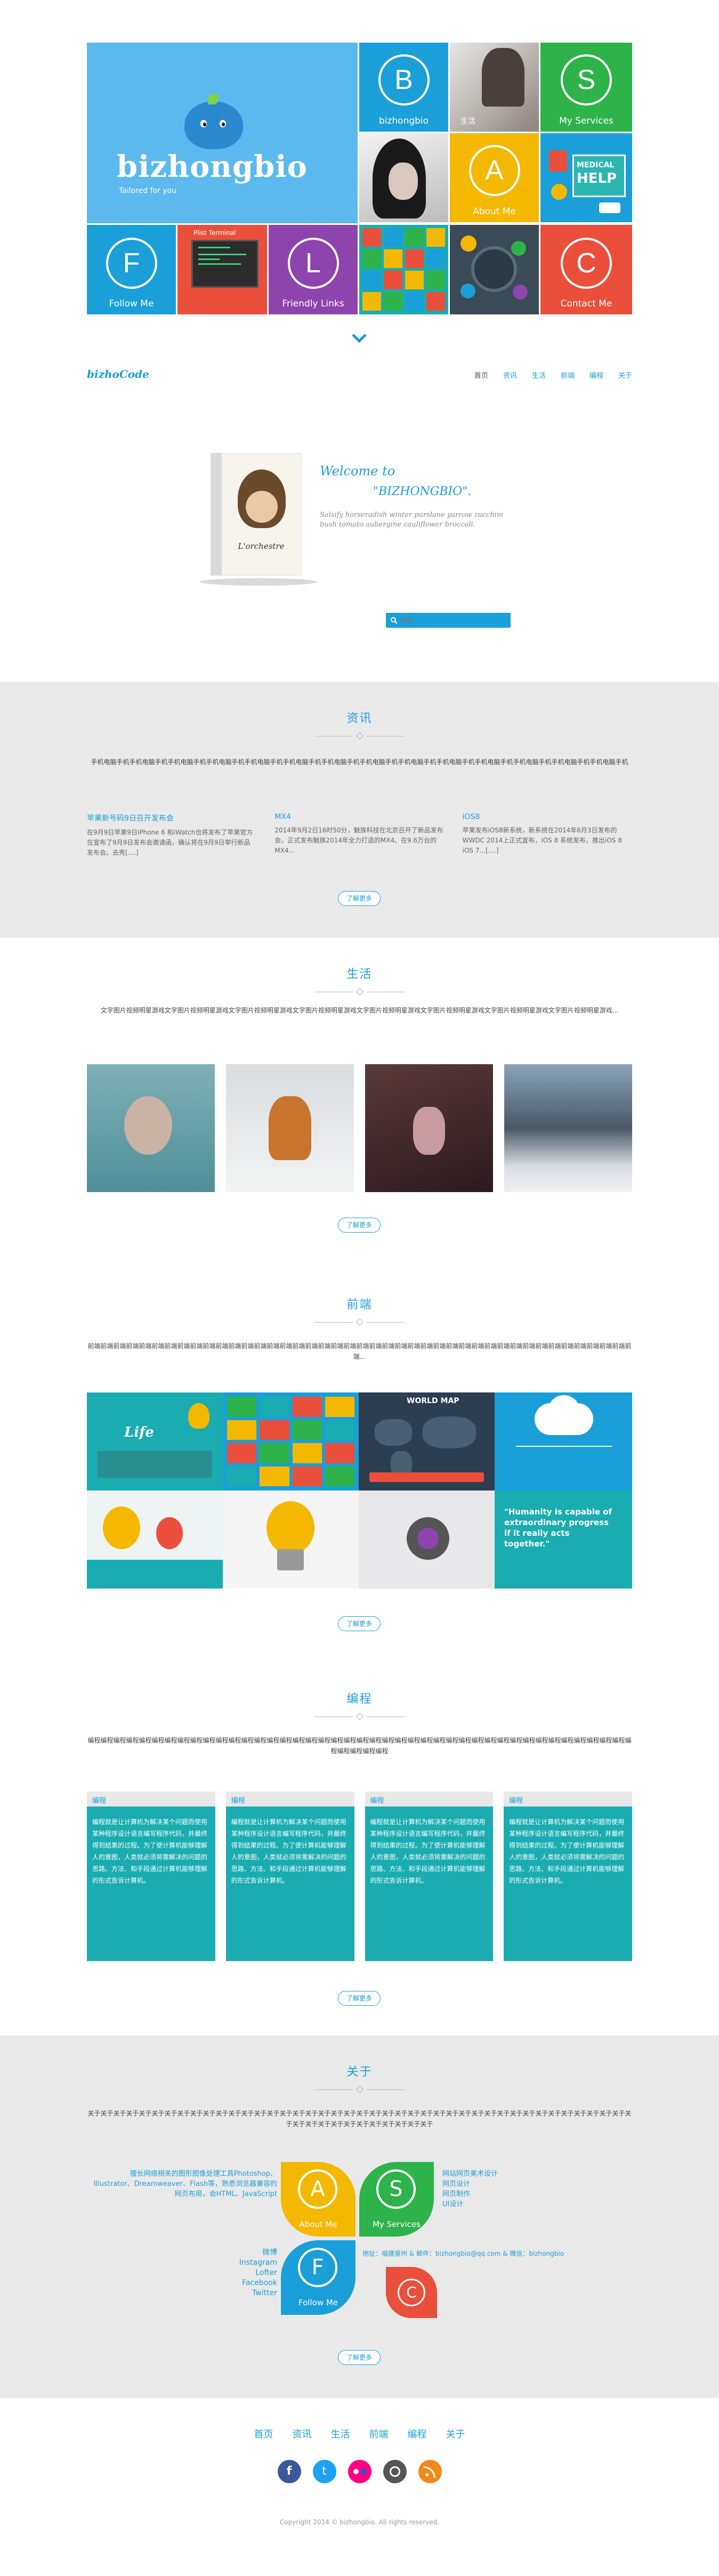  I want to click on search-box, so click(448, 620).